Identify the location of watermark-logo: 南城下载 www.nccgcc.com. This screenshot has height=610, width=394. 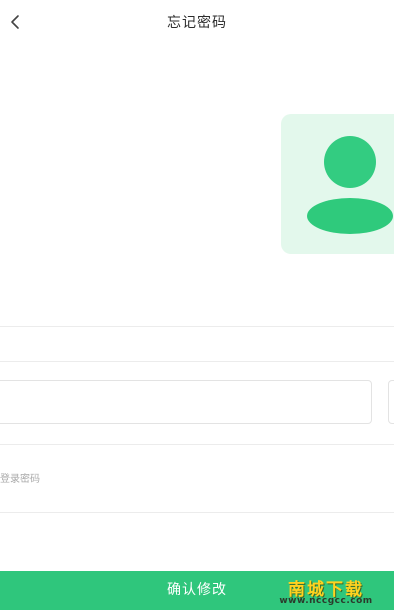
(326, 591).